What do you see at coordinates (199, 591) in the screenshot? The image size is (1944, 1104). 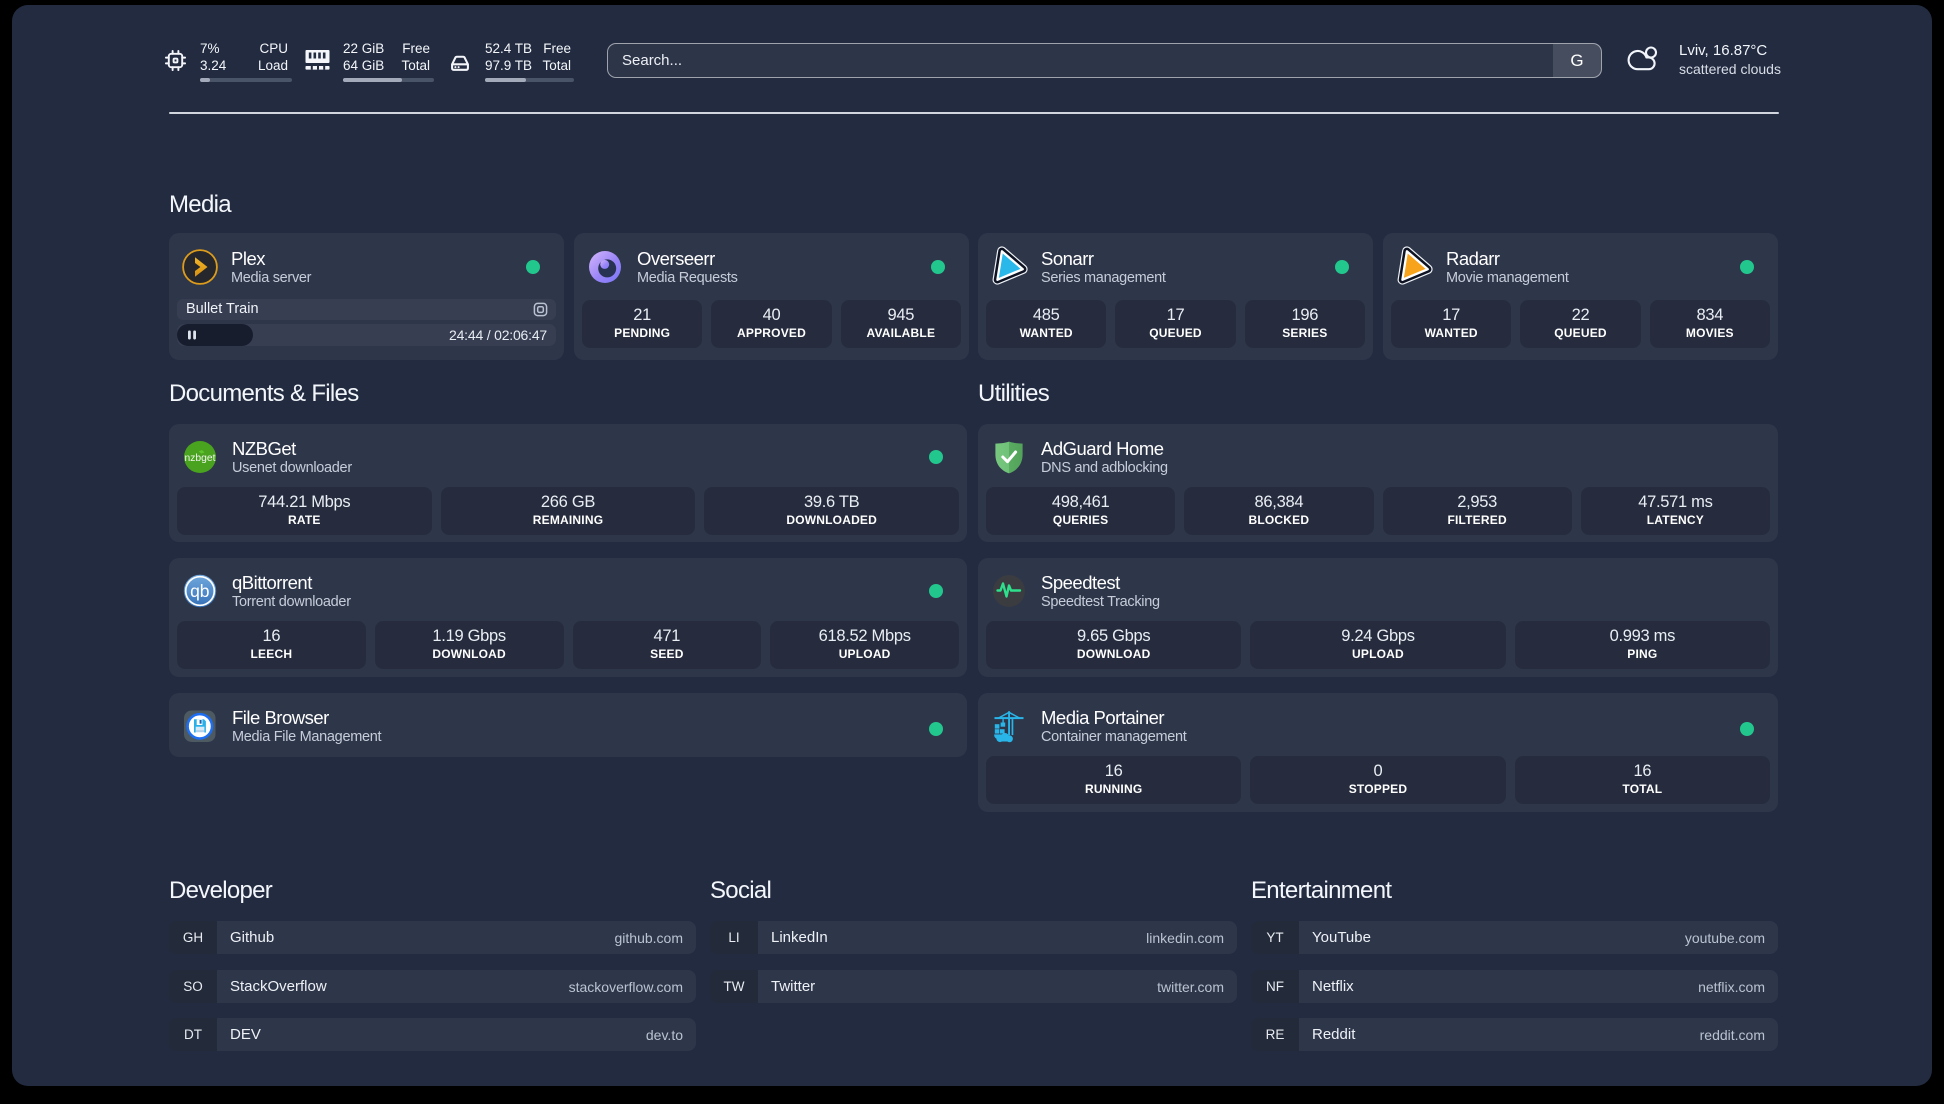 I see `svg-text: qb` at bounding box center [199, 591].